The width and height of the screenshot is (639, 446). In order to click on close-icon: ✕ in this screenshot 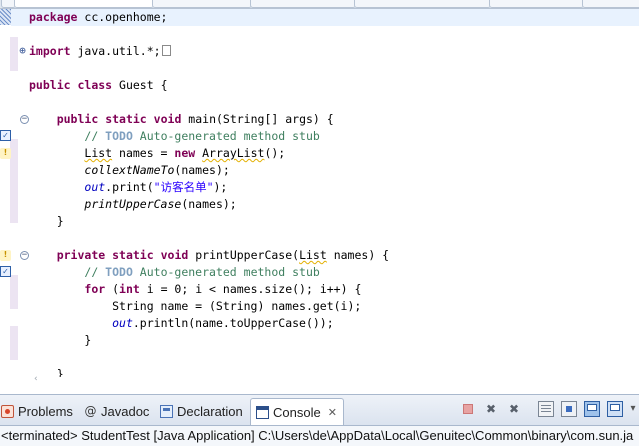, I will do `click(332, 412)`.